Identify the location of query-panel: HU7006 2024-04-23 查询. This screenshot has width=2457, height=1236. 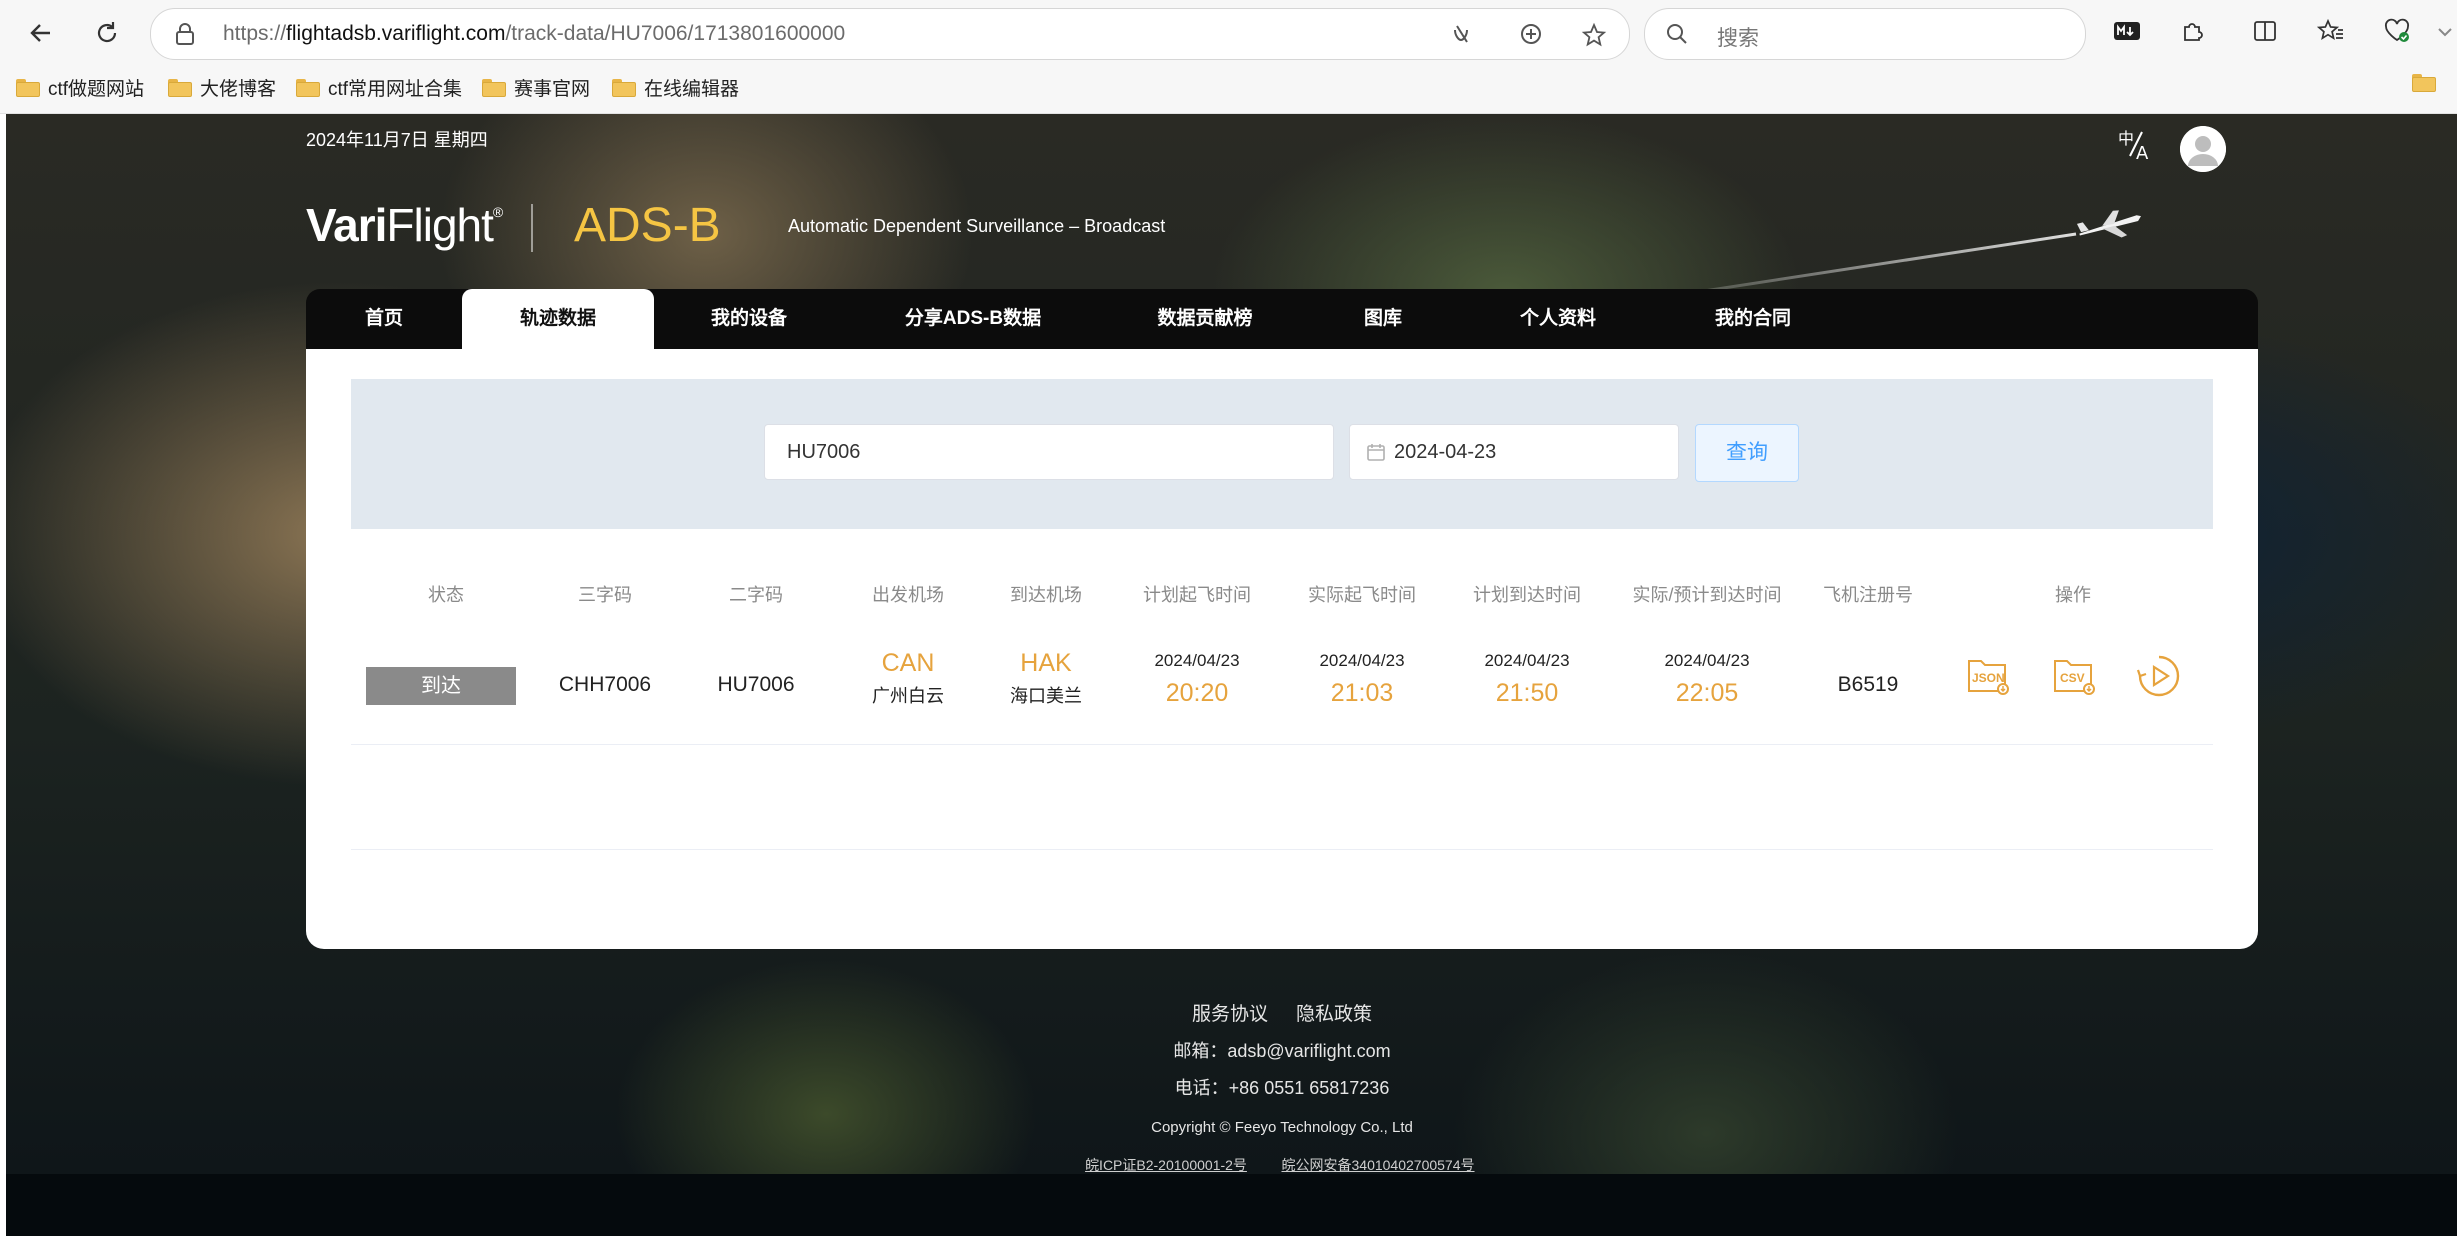
(1282, 454).